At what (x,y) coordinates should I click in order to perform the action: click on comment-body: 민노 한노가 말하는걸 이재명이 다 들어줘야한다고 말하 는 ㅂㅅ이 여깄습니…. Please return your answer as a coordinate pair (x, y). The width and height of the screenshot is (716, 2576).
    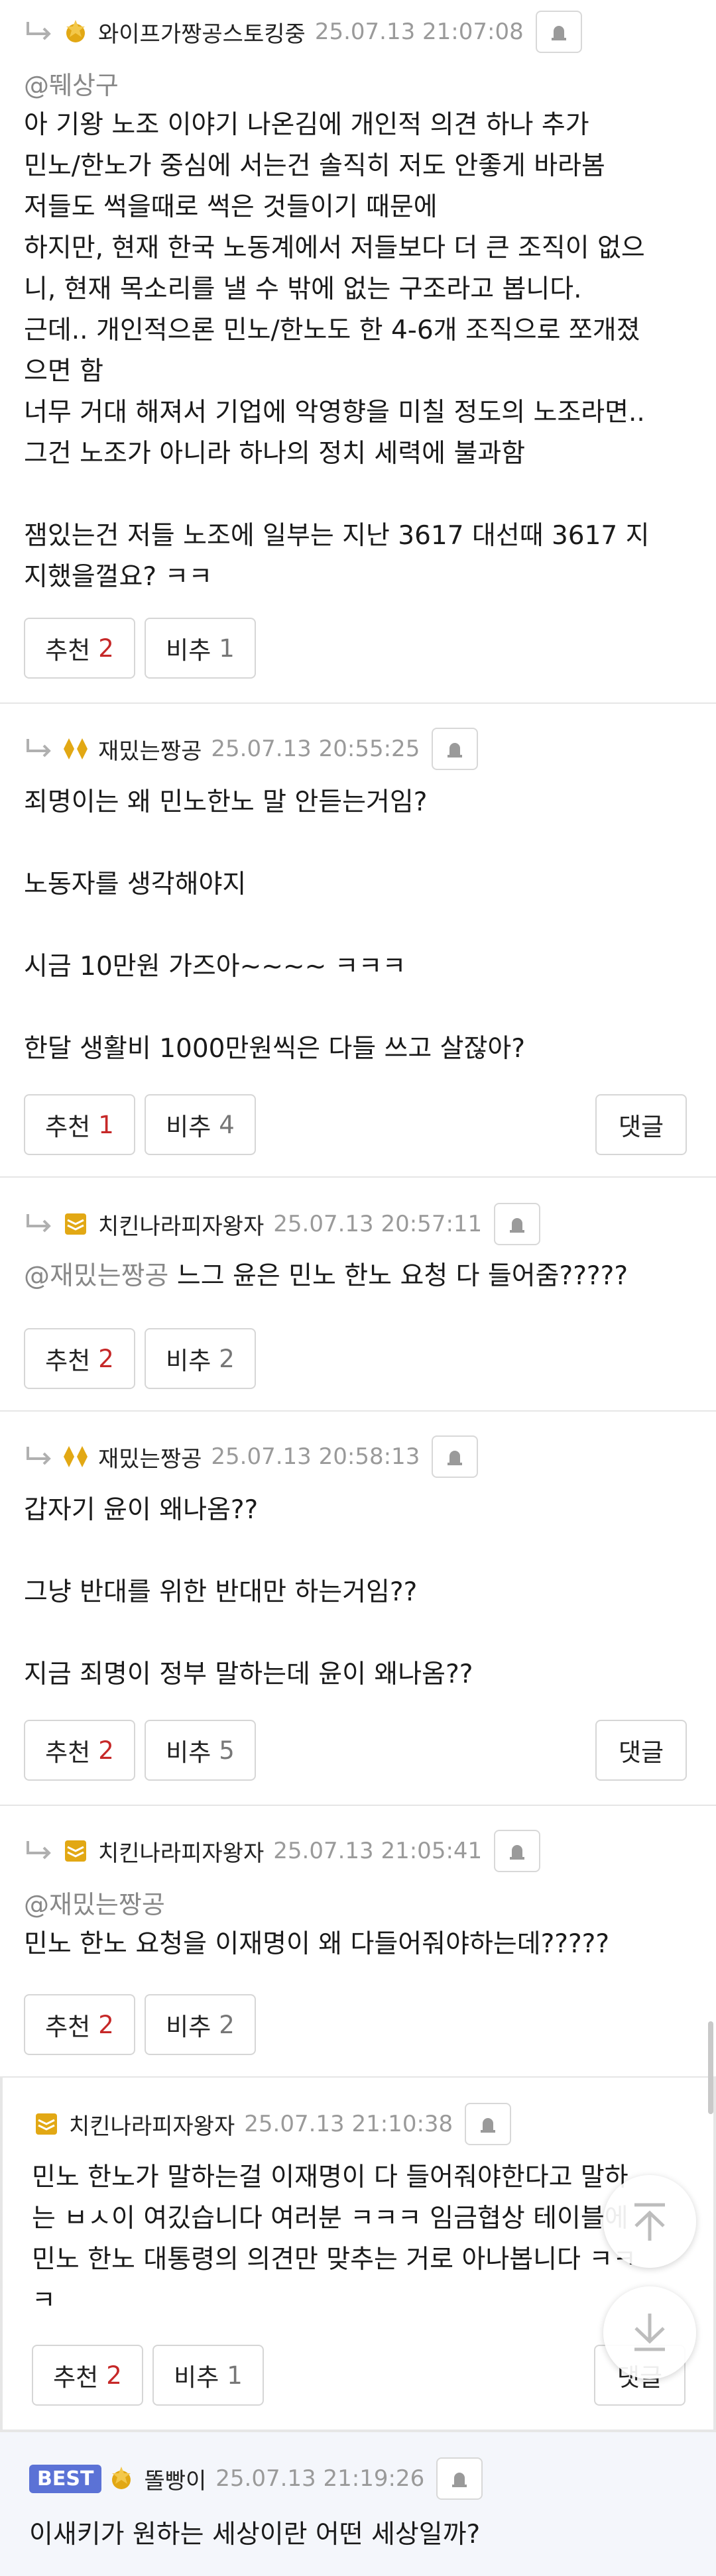
    Looking at the image, I should click on (360, 2239).